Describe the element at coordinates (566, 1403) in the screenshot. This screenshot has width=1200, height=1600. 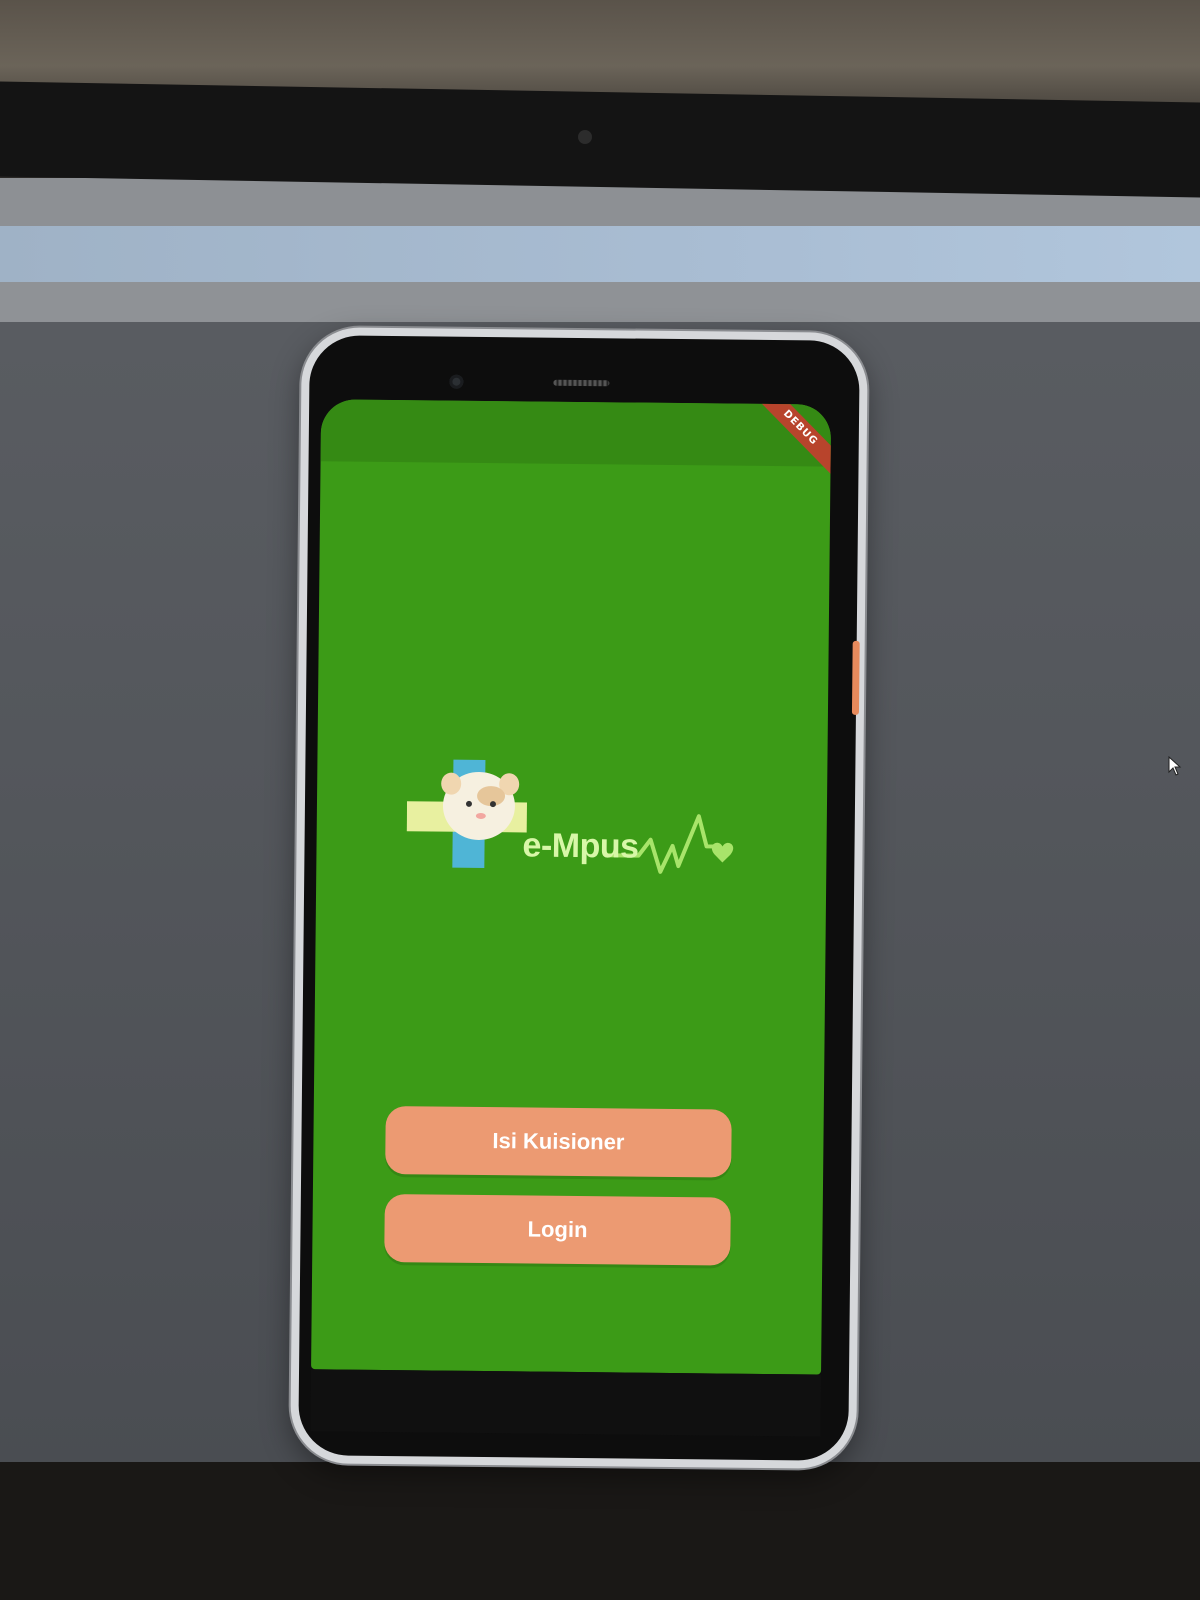
I see `phone-navigation-bar` at that location.